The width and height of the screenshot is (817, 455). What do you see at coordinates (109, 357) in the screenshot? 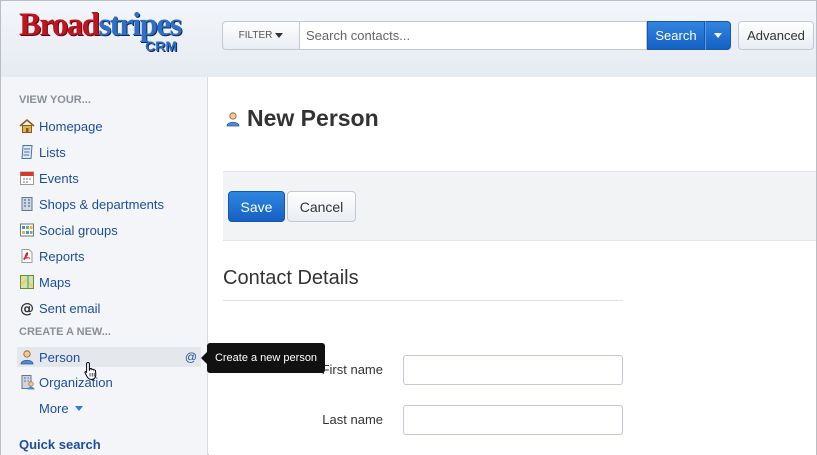
I see `sidebar-item-person: Person @` at bounding box center [109, 357].